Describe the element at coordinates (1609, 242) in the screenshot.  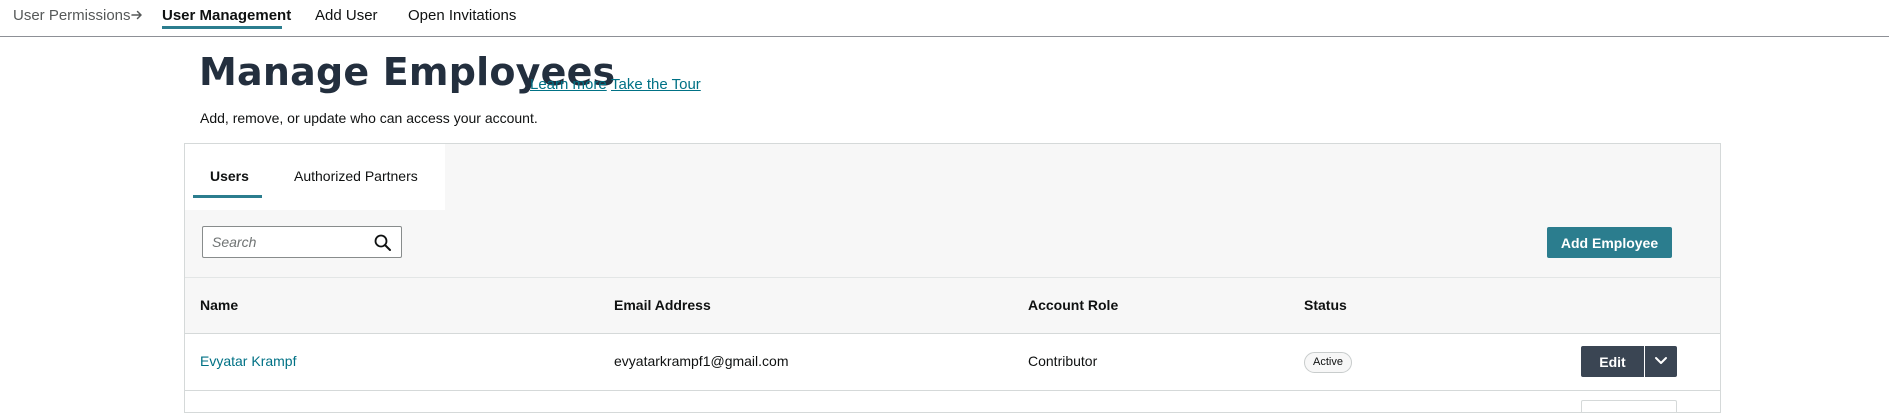
I see `add-employee-button: Add Employee` at that location.